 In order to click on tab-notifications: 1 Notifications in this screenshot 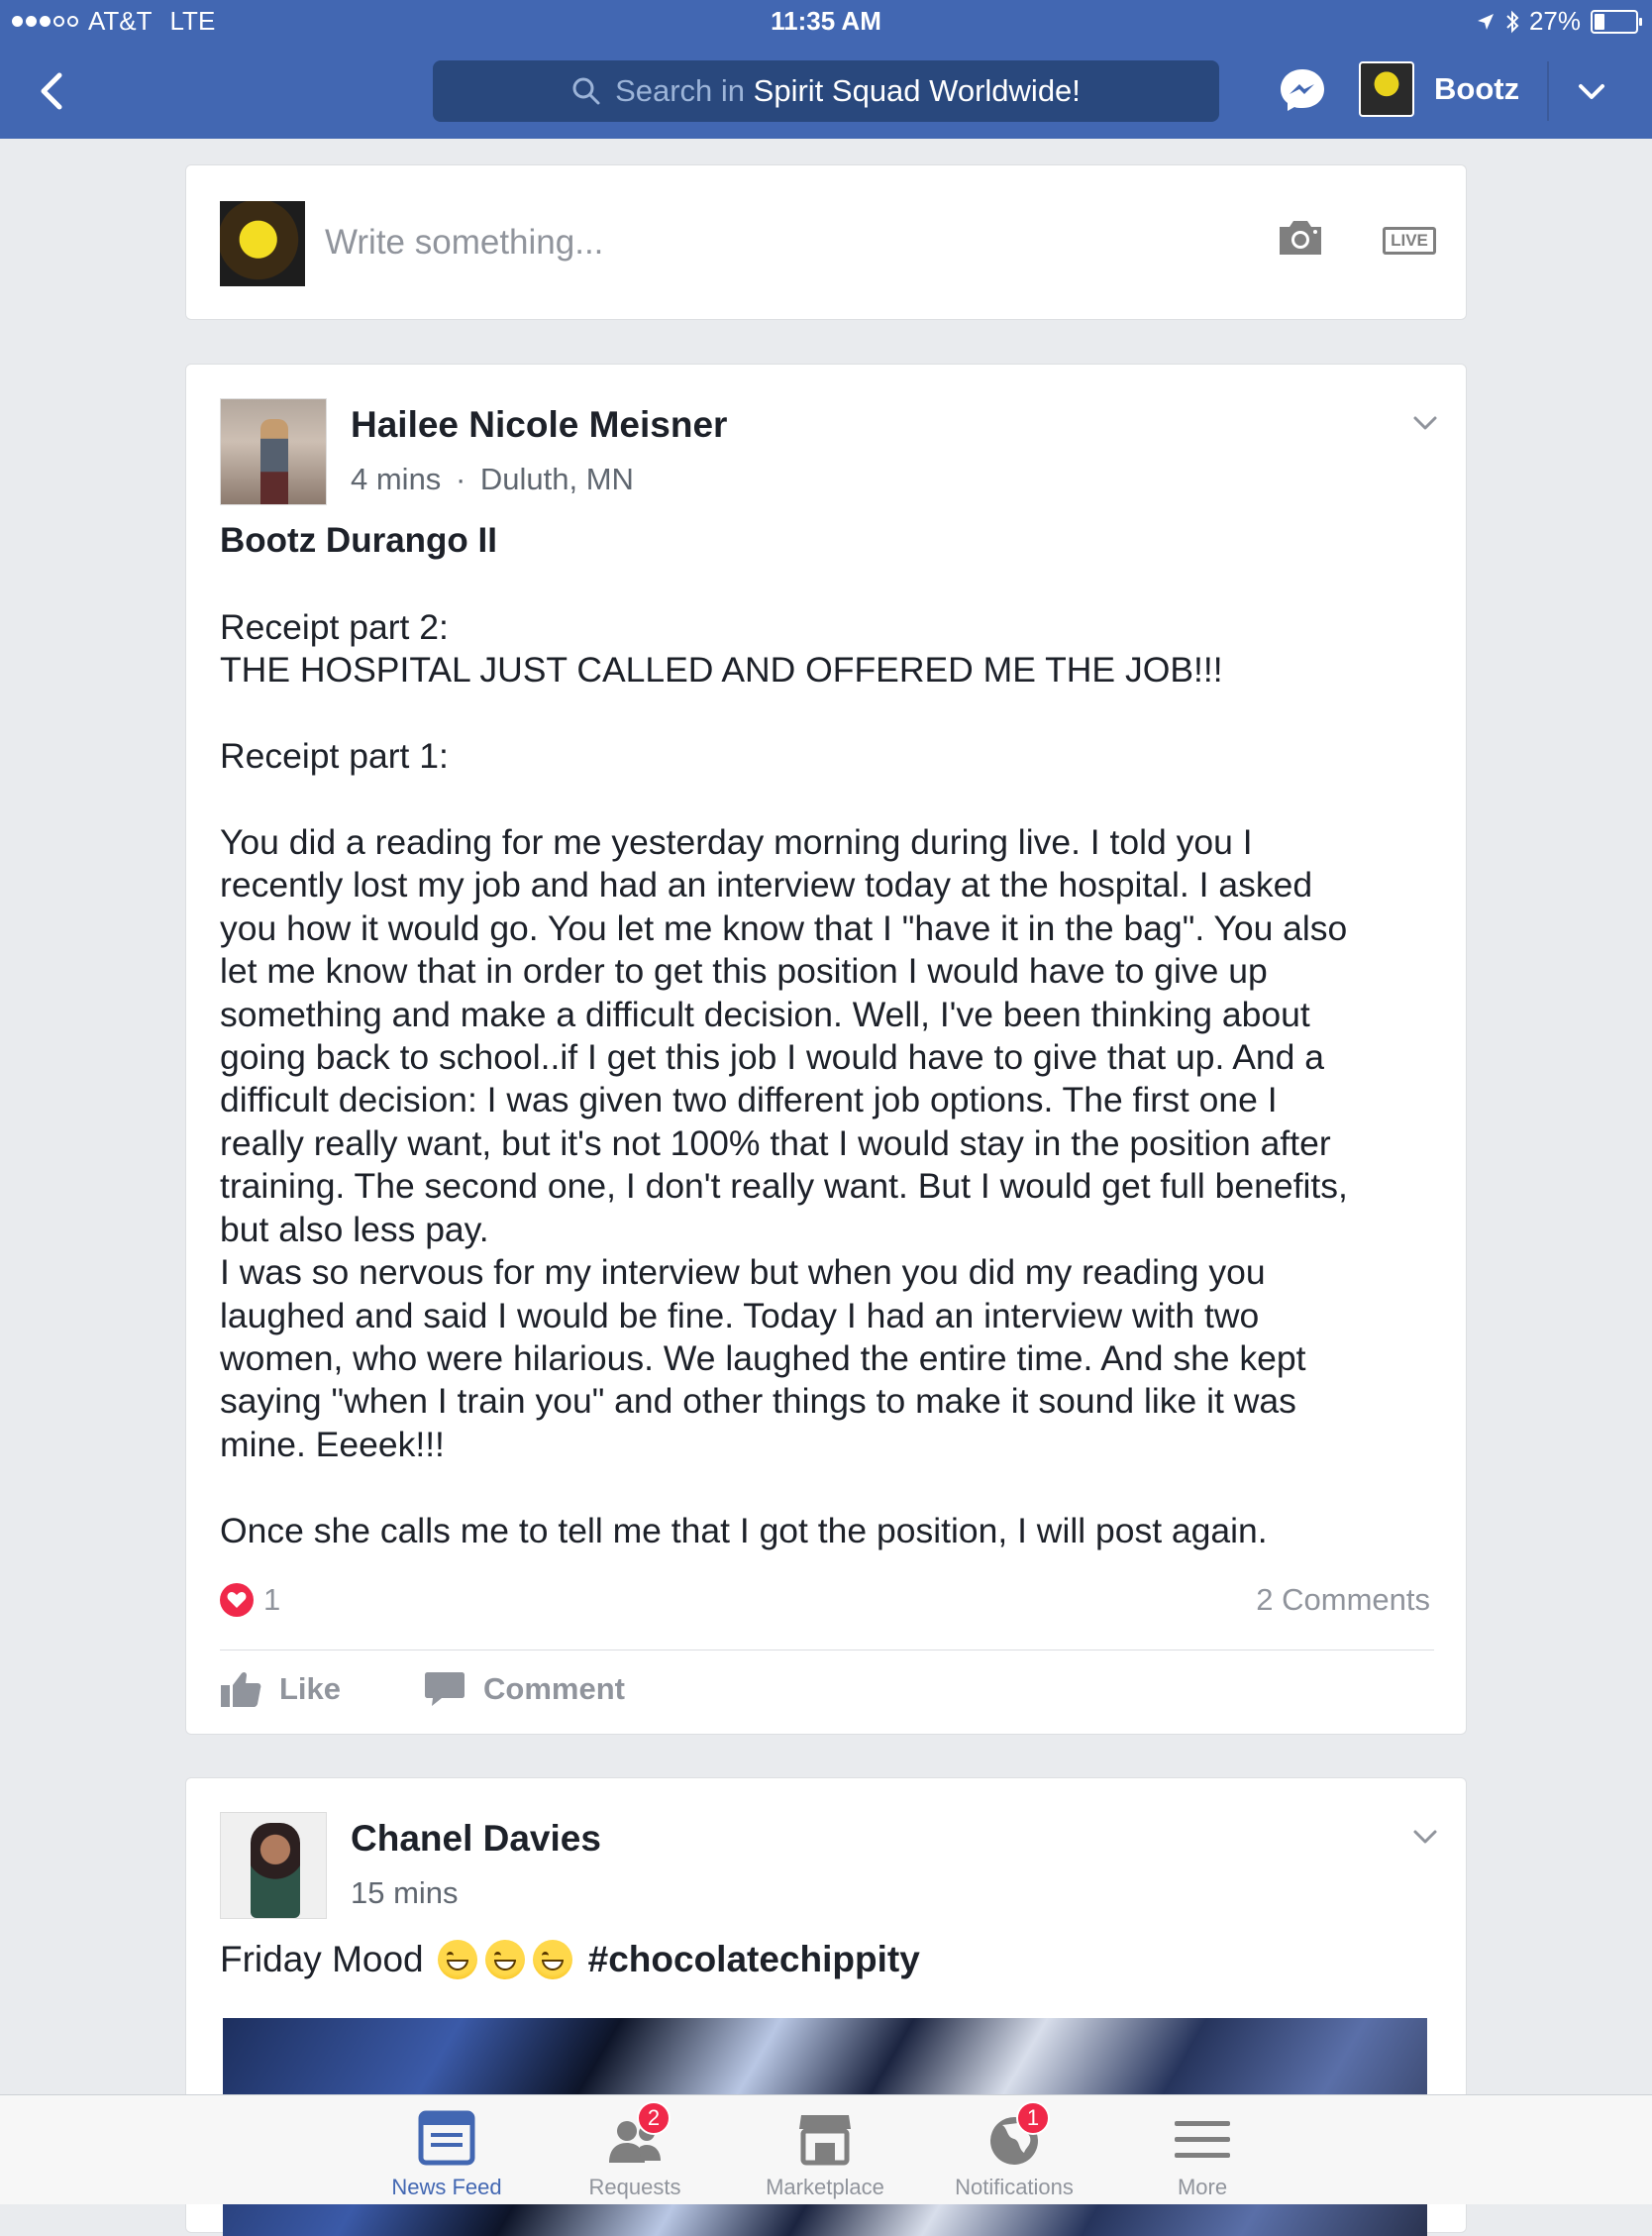, I will do `click(1014, 2150)`.